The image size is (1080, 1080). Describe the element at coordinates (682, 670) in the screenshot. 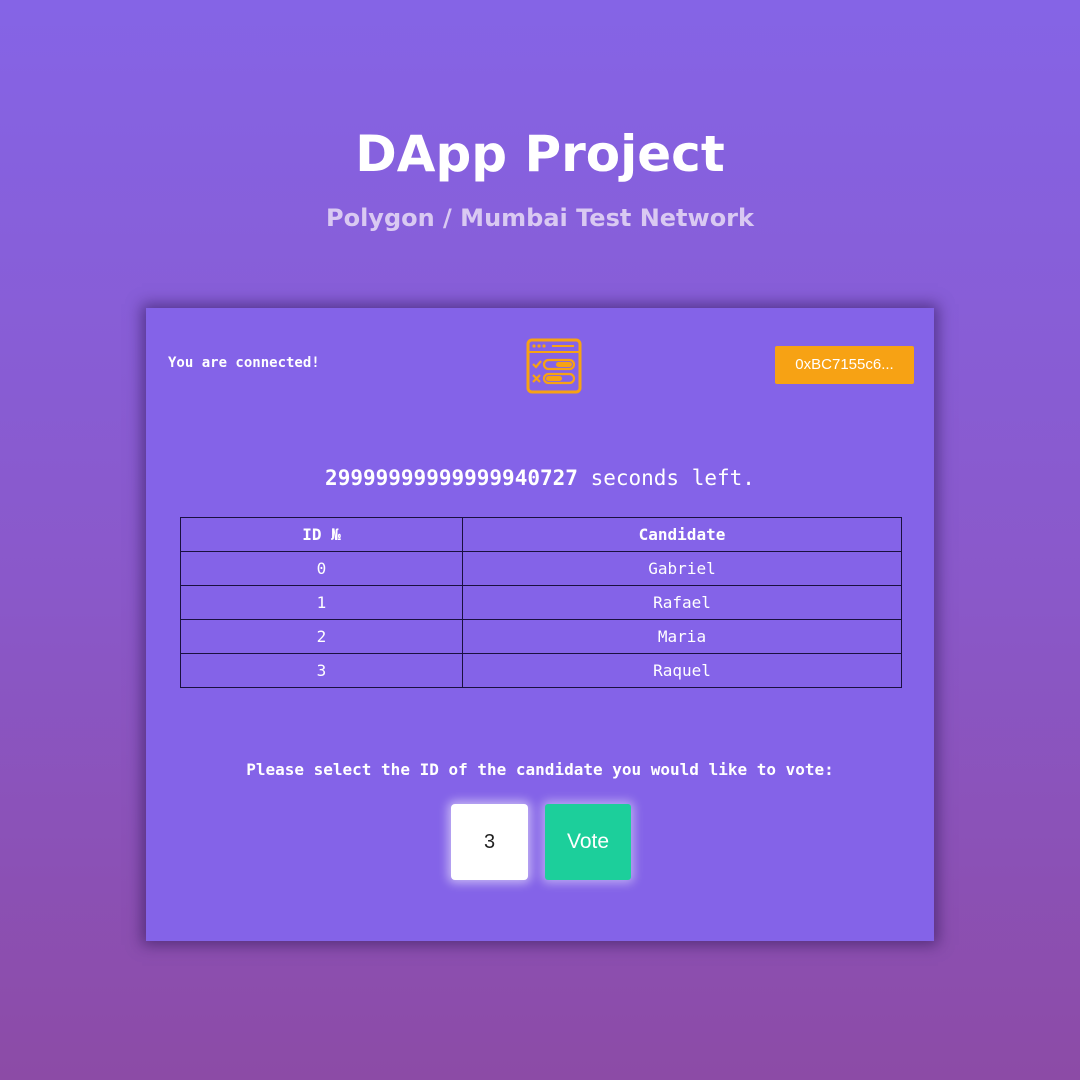

I see `candidate-name: Raquel` at that location.